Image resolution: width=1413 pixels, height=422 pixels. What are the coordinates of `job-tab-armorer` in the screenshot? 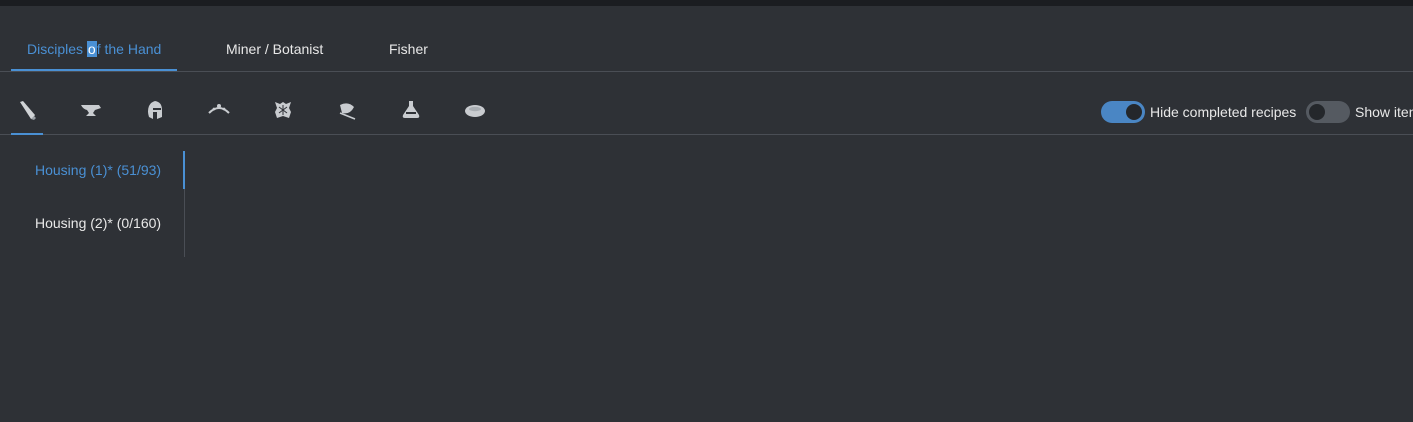 It's located at (155, 110).